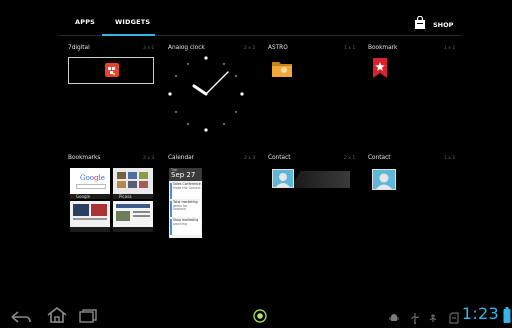  Describe the element at coordinates (88, 317) in the screenshot. I see `recent-apps-icon` at that location.